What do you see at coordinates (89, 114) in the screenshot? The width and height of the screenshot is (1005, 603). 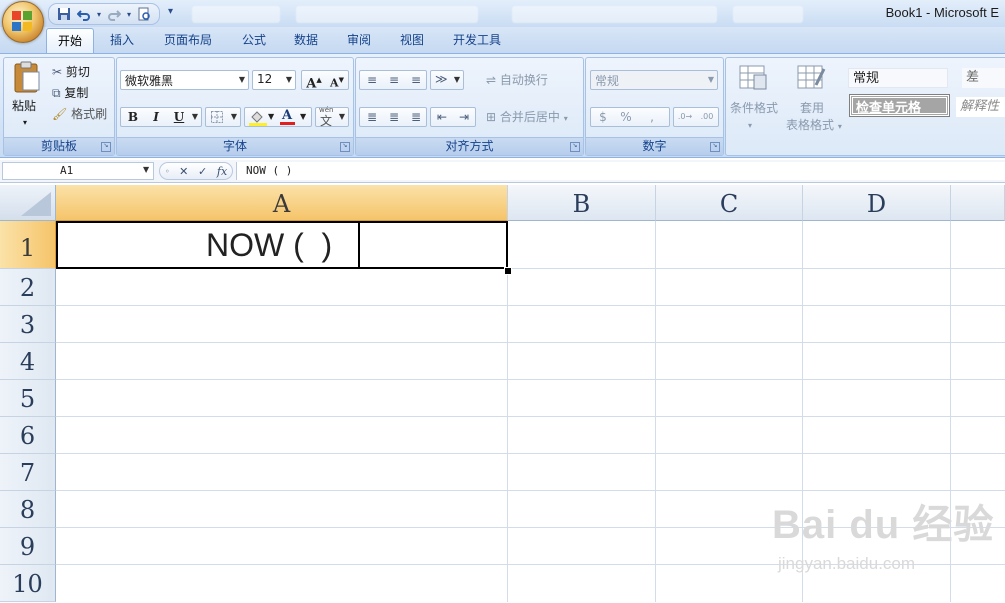 I see `format-painter-label: 格式刷` at bounding box center [89, 114].